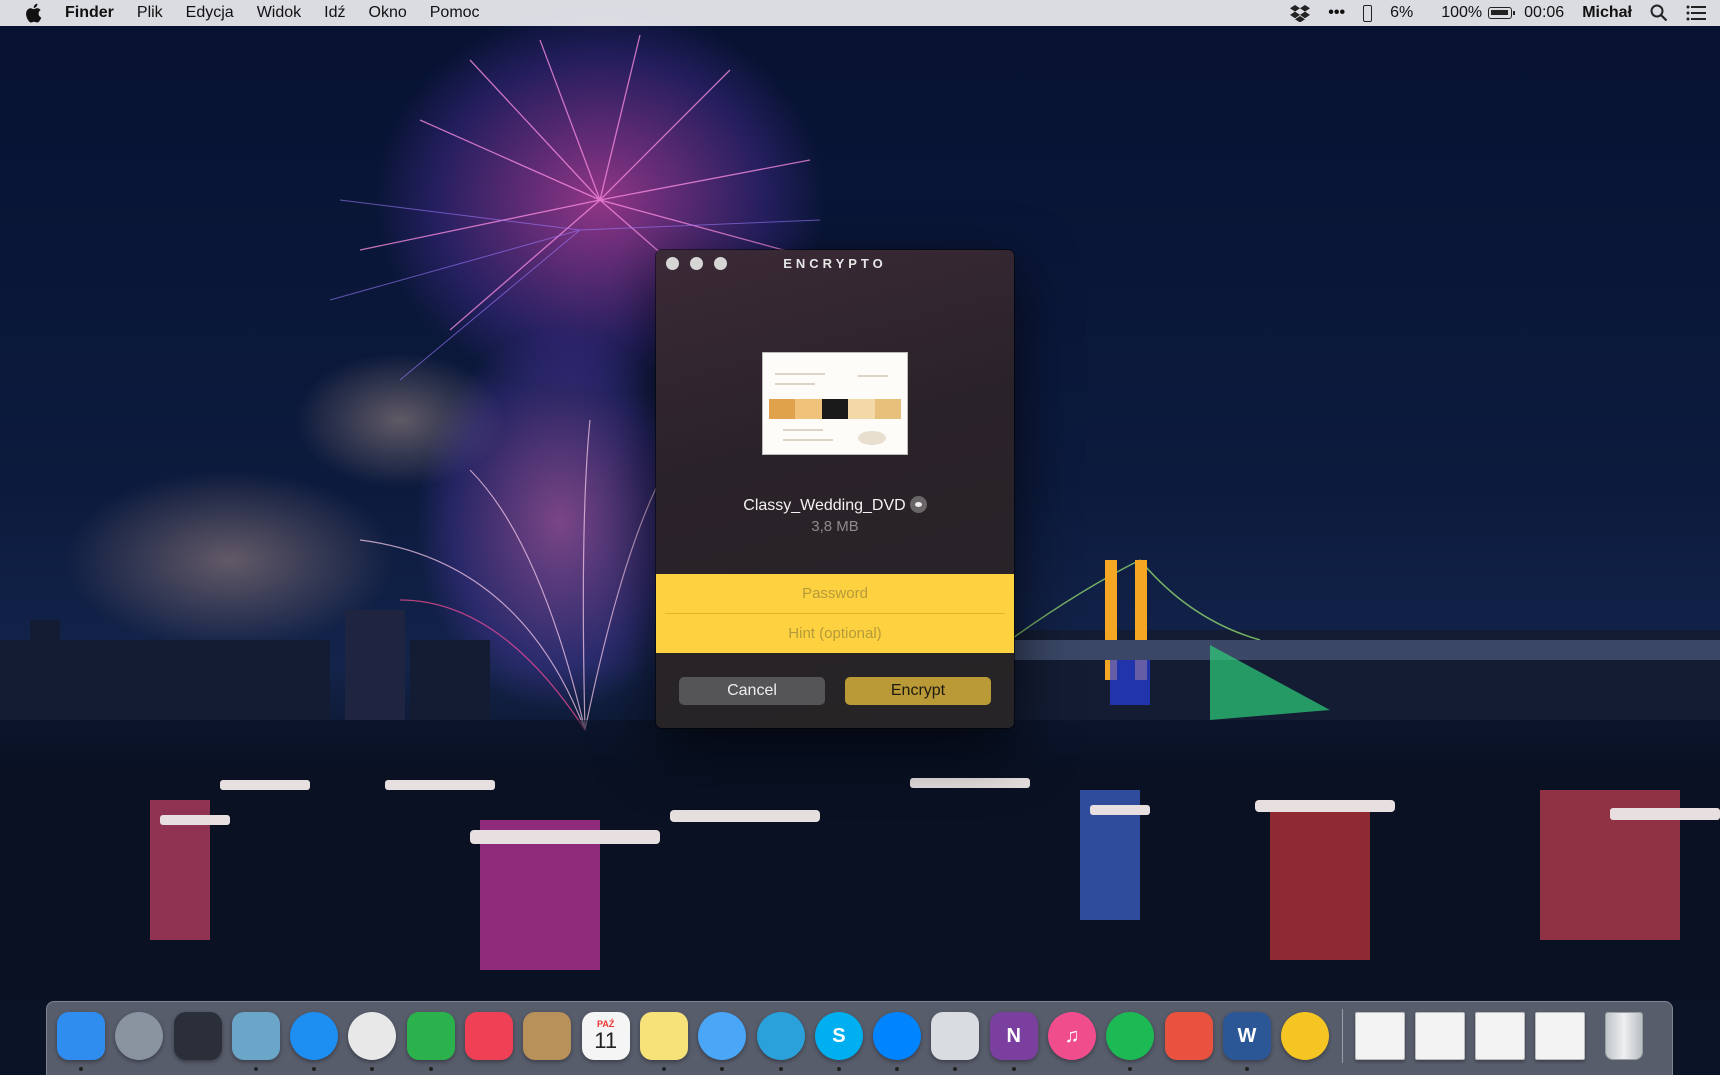 This screenshot has width=1720, height=1075. Describe the element at coordinates (1130, 1041) in the screenshot. I see `spotify-icon` at that location.